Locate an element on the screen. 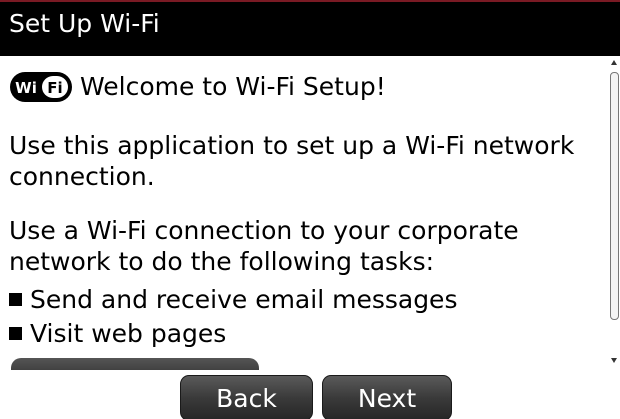 Image resolution: width=620 pixels, height=419 pixels. svg-text: Wi is located at coordinates (26, 88).